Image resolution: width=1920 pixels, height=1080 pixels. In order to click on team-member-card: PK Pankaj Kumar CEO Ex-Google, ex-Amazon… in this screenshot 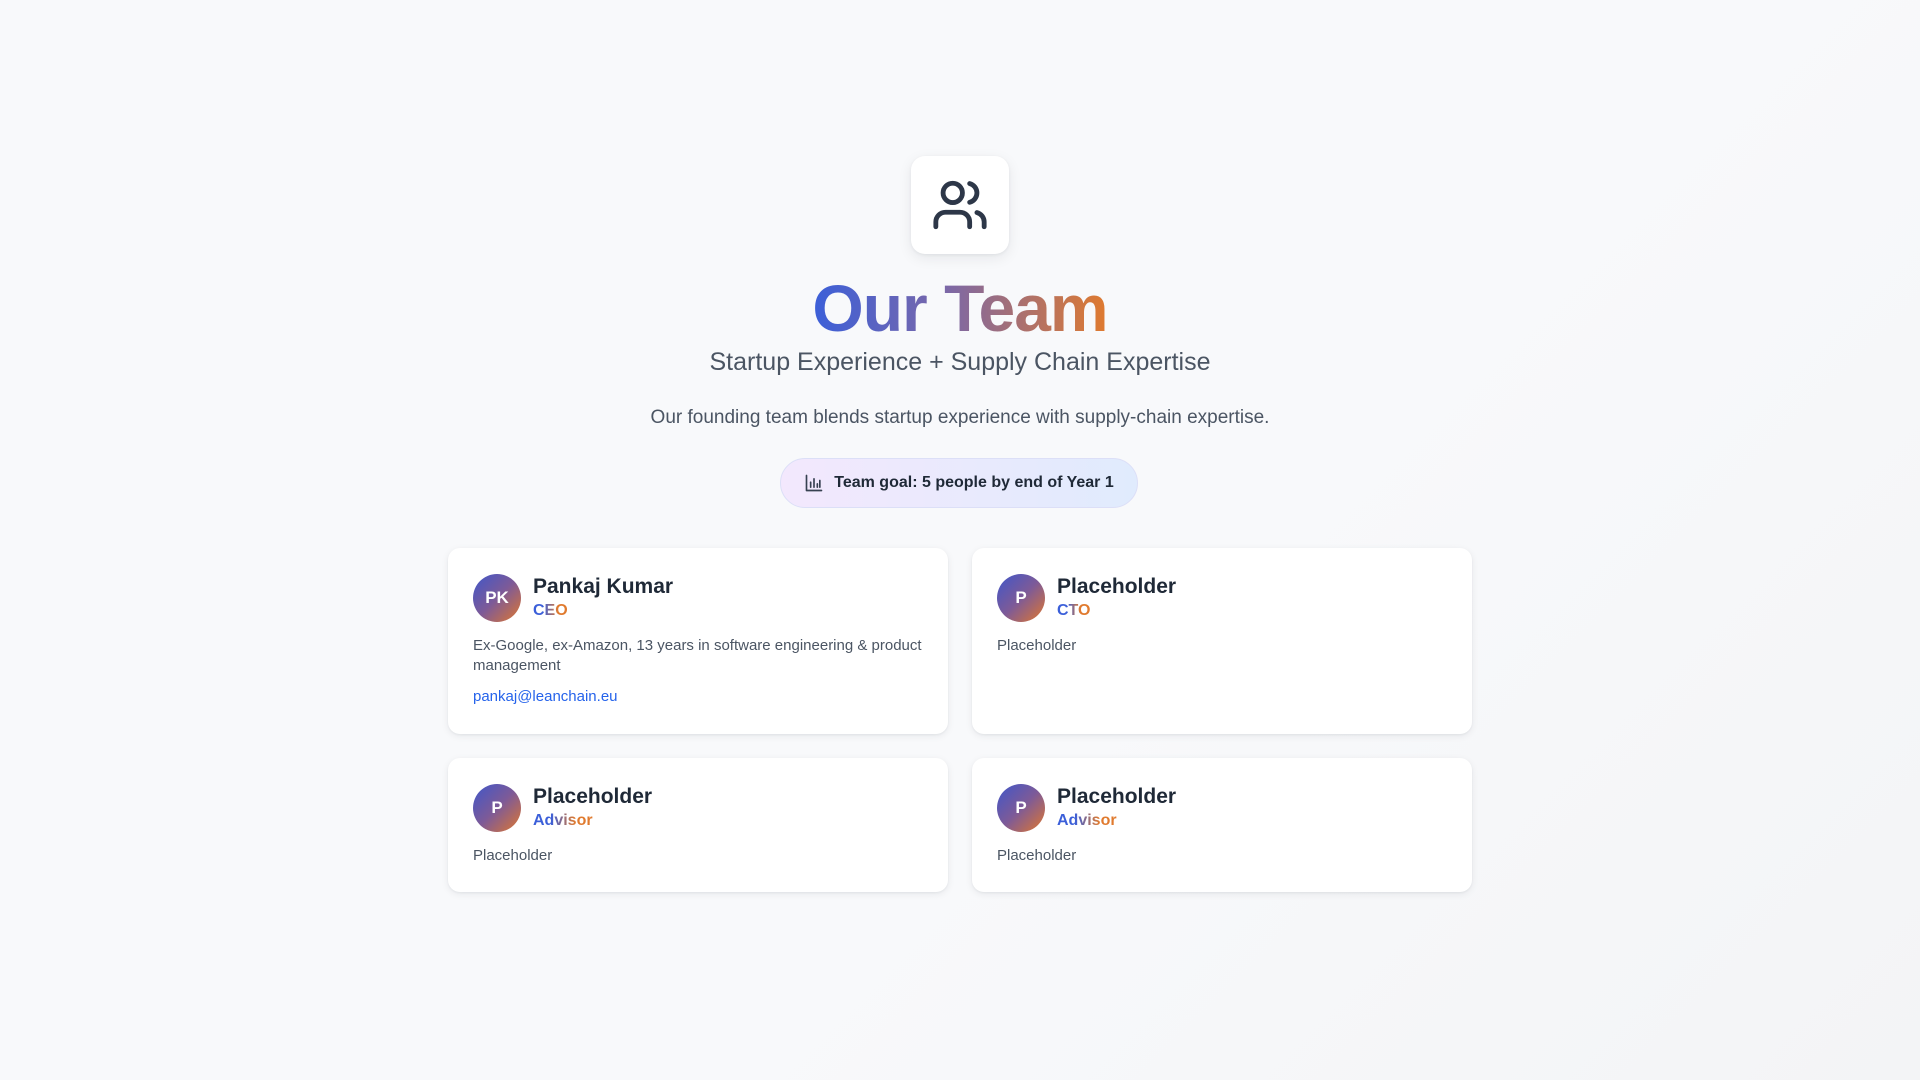, I will do `click(698, 641)`.